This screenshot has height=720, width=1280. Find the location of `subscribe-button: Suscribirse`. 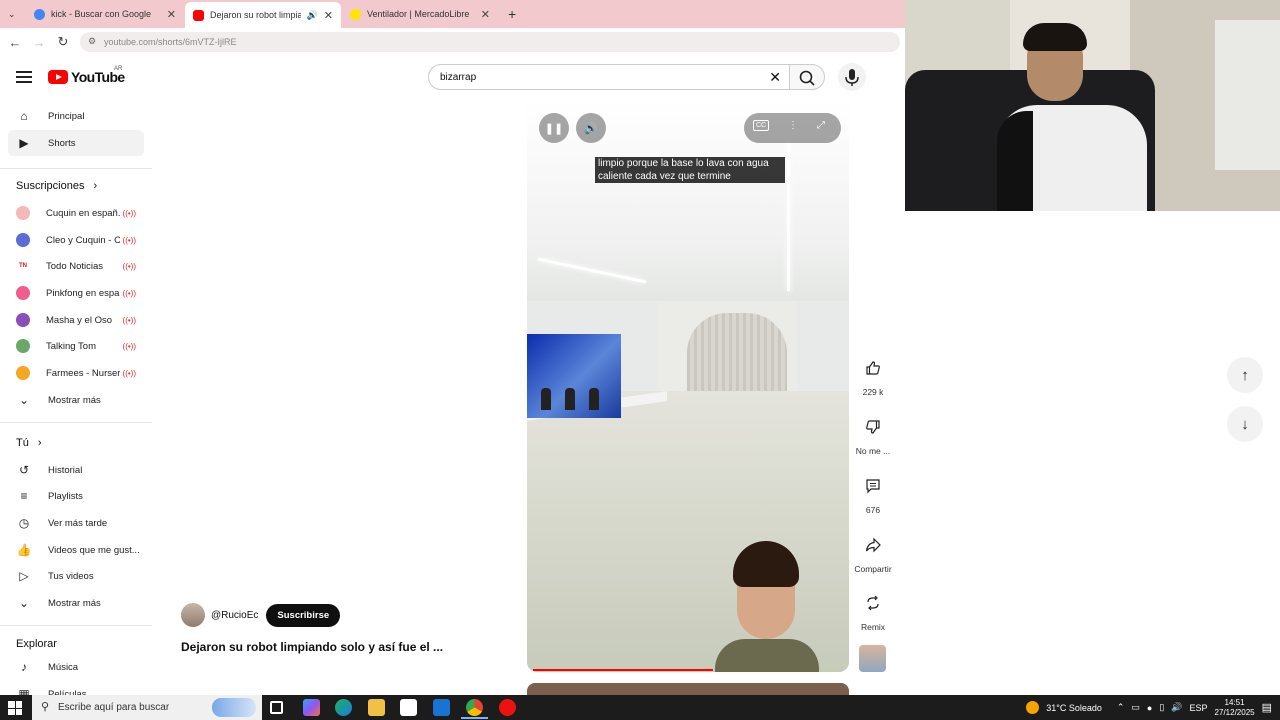

subscribe-button: Suscribirse is located at coordinates (303, 615).